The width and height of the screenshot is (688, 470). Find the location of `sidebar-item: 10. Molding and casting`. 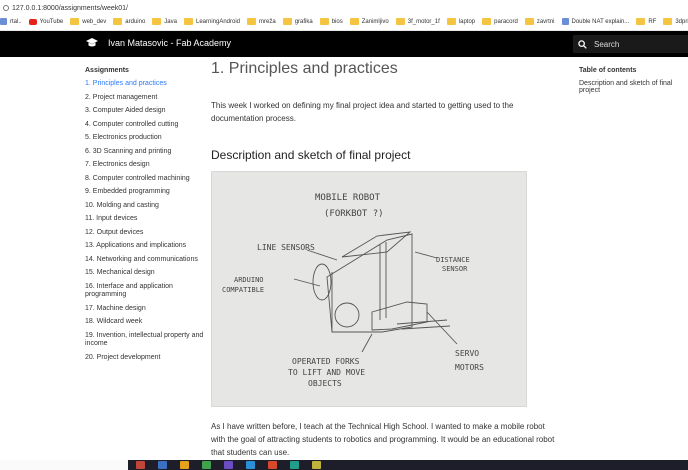

sidebar-item: 10. Molding and casting is located at coordinates (145, 206).